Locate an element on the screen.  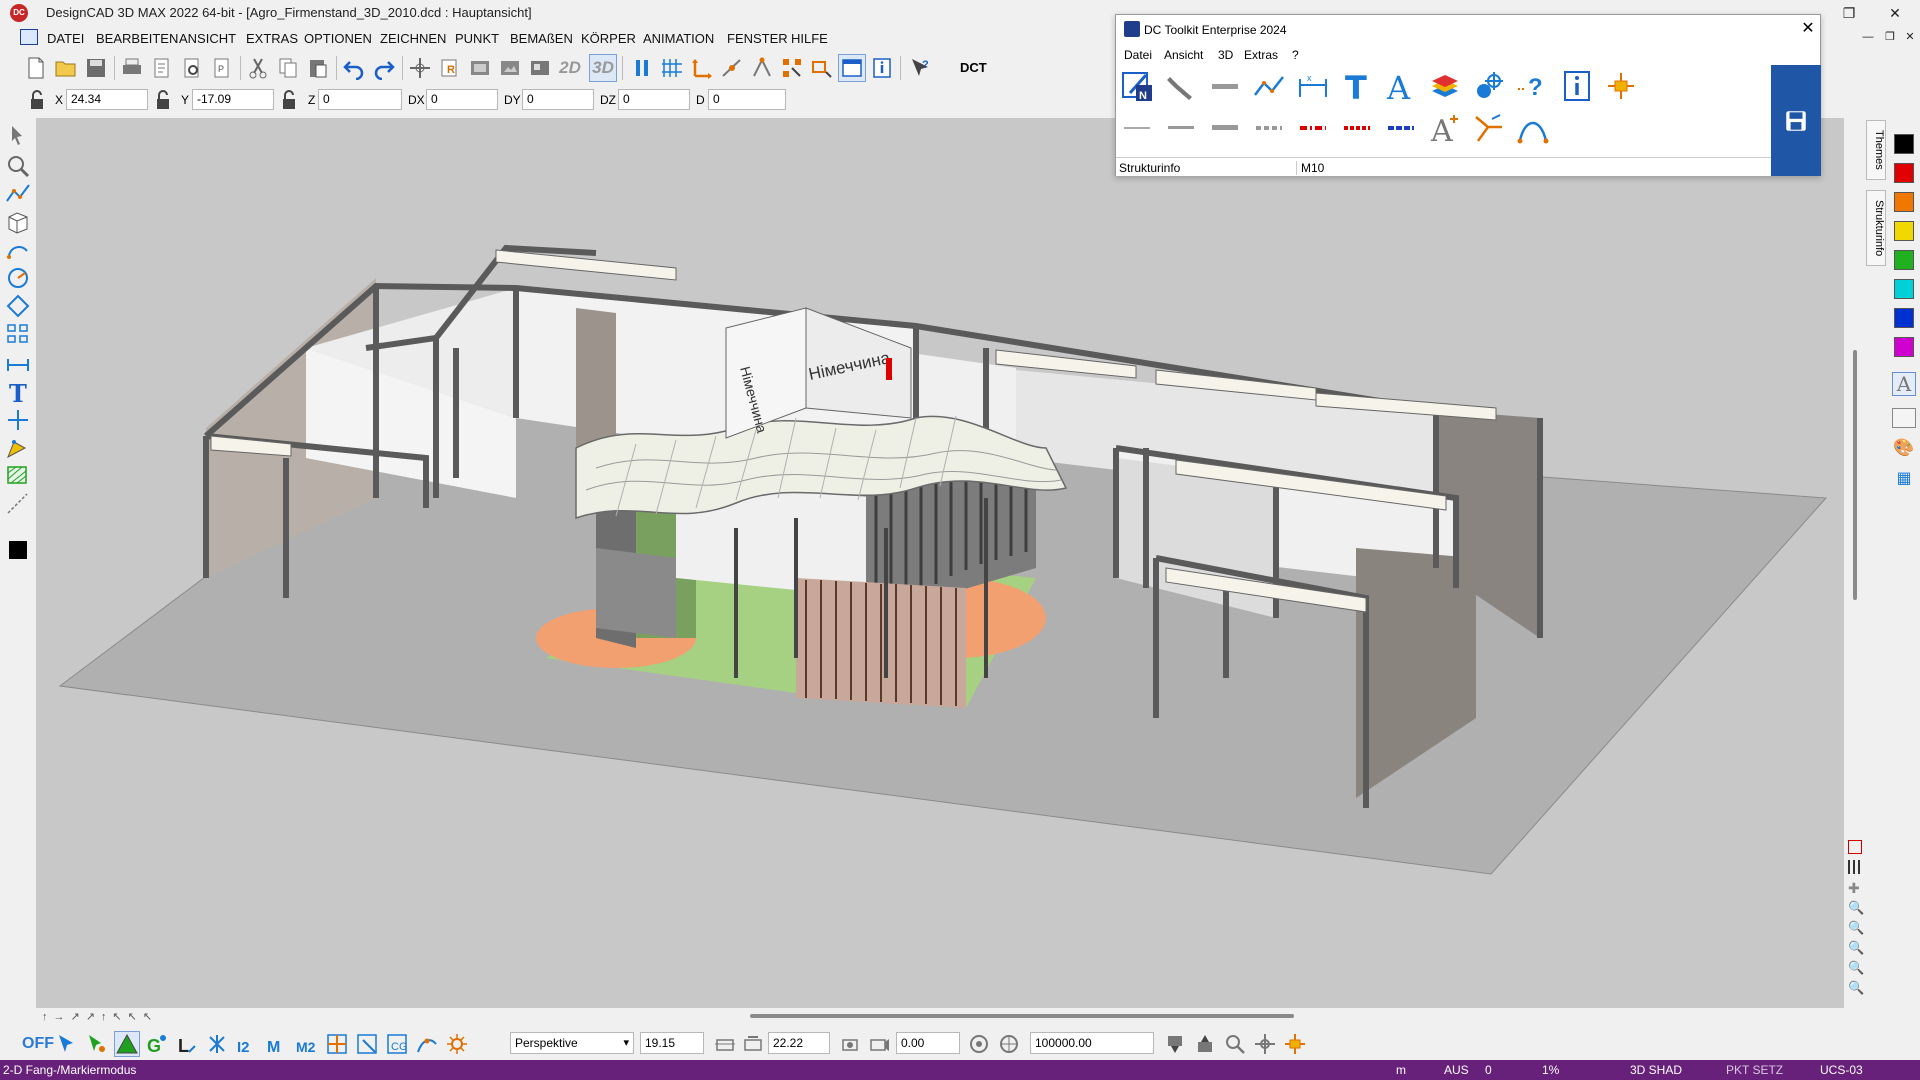
print-setup-icon is located at coordinates (162, 68).